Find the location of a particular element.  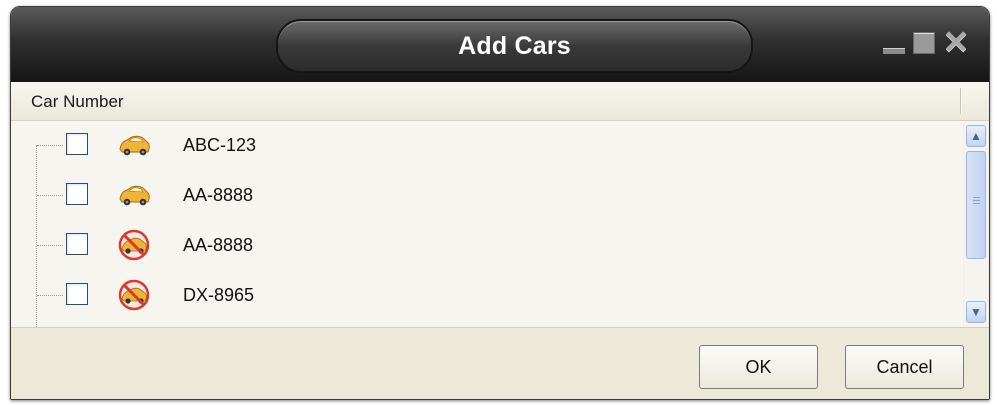

vertical-scrollbar: ▲ ▼ is located at coordinates (976, 224).